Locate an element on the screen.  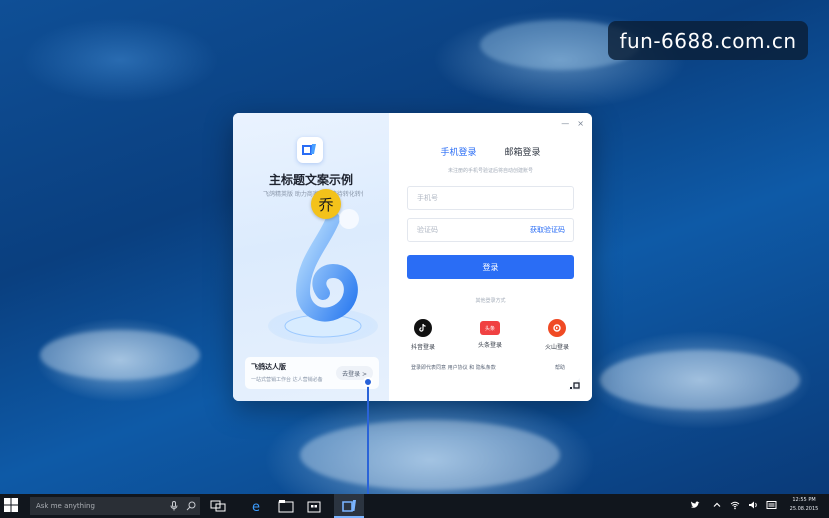
search-icon is located at coordinates (191, 506).